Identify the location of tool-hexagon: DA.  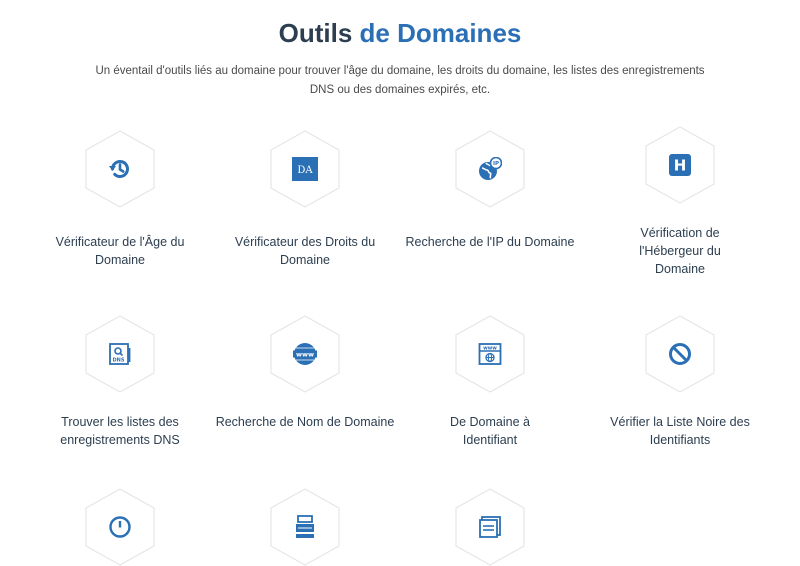
(305, 169).